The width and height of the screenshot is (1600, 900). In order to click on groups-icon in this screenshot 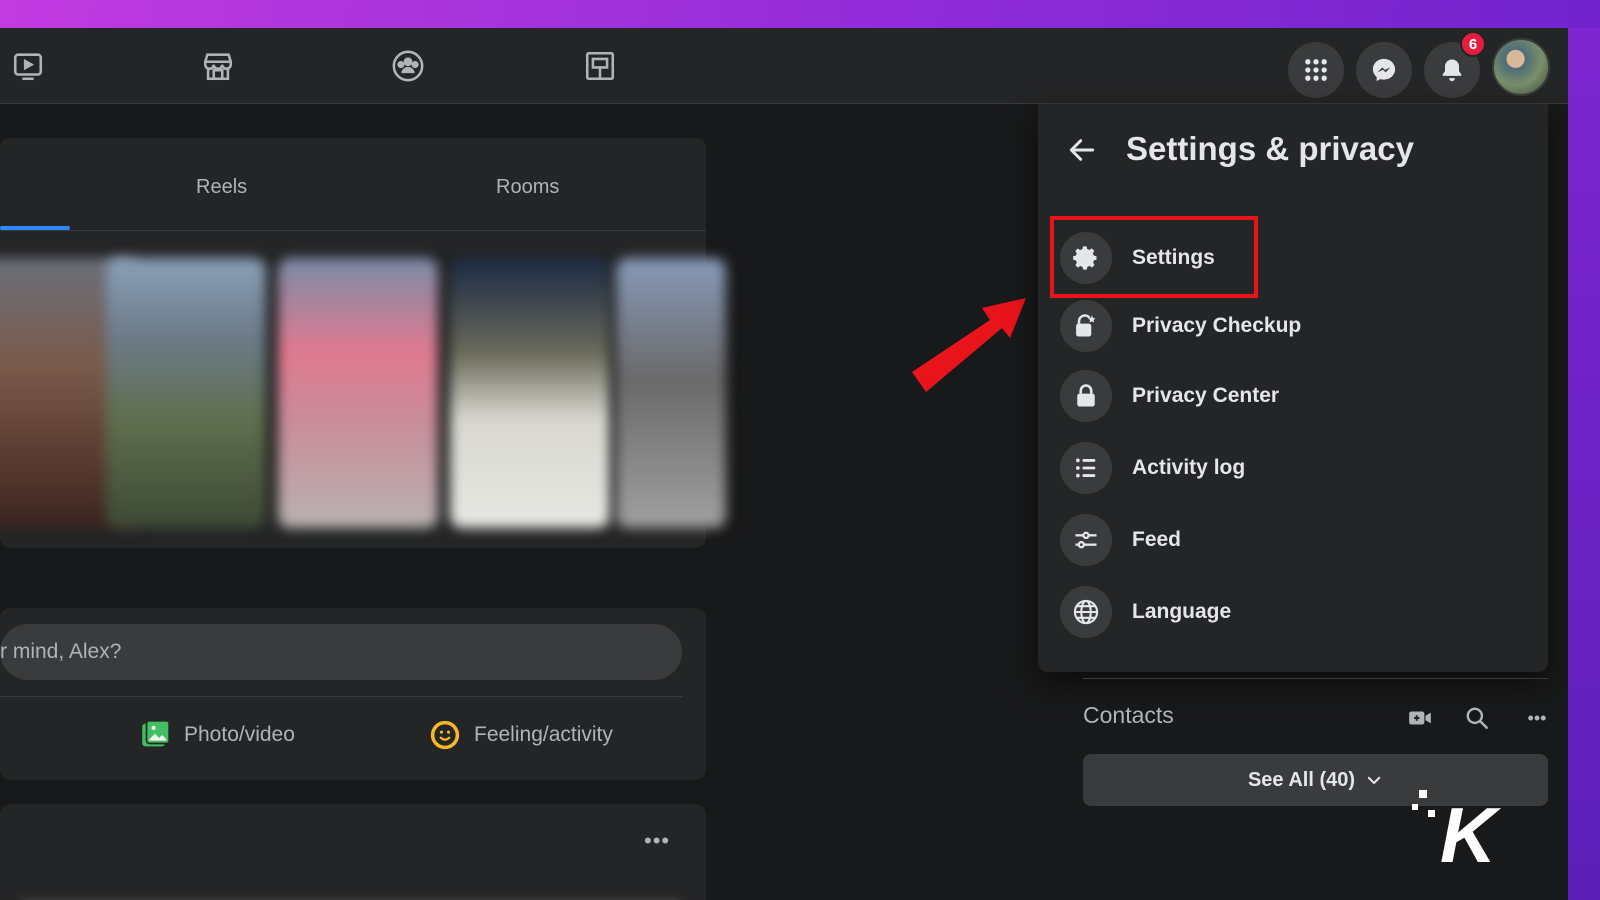, I will do `click(408, 66)`.